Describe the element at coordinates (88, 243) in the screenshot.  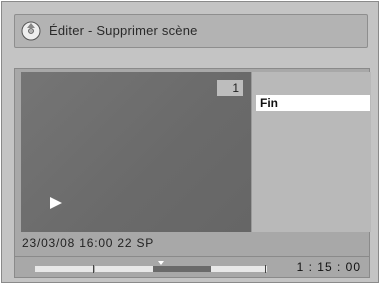
I see `recording-info: 23/03/08 16:00 22 SP` at that location.